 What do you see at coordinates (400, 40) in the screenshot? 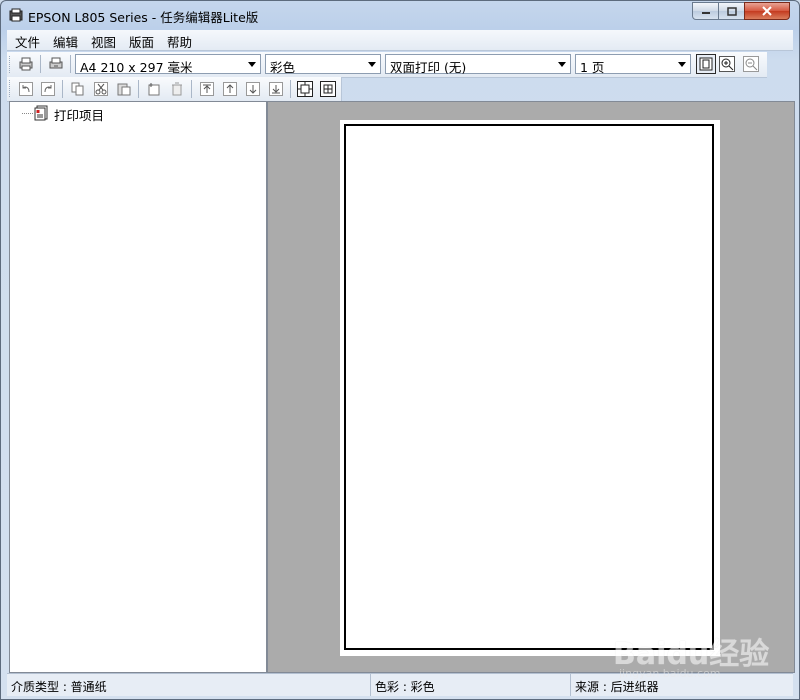
I see `menu-bar: 文件 编辑 视图 版面 帮助` at bounding box center [400, 40].